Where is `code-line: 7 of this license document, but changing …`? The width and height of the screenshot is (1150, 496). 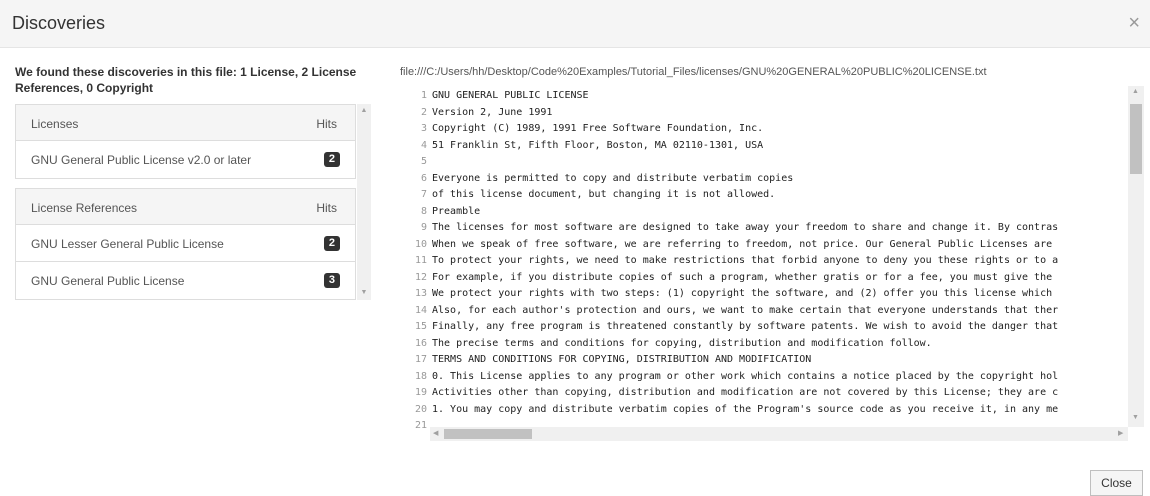
code-line: 7 of this license document, but changing … is located at coordinates (770, 195).